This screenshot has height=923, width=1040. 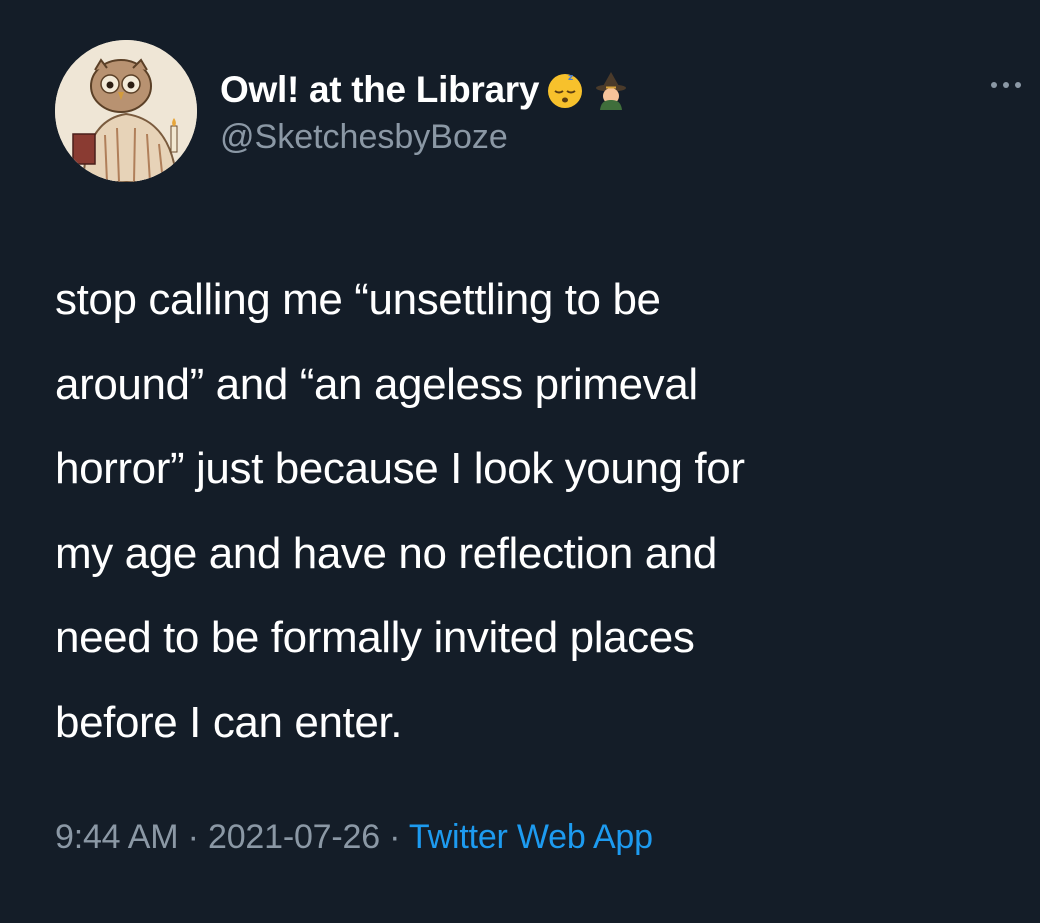 What do you see at coordinates (565, 90) in the screenshot?
I see `sleepy-face-icon: z` at bounding box center [565, 90].